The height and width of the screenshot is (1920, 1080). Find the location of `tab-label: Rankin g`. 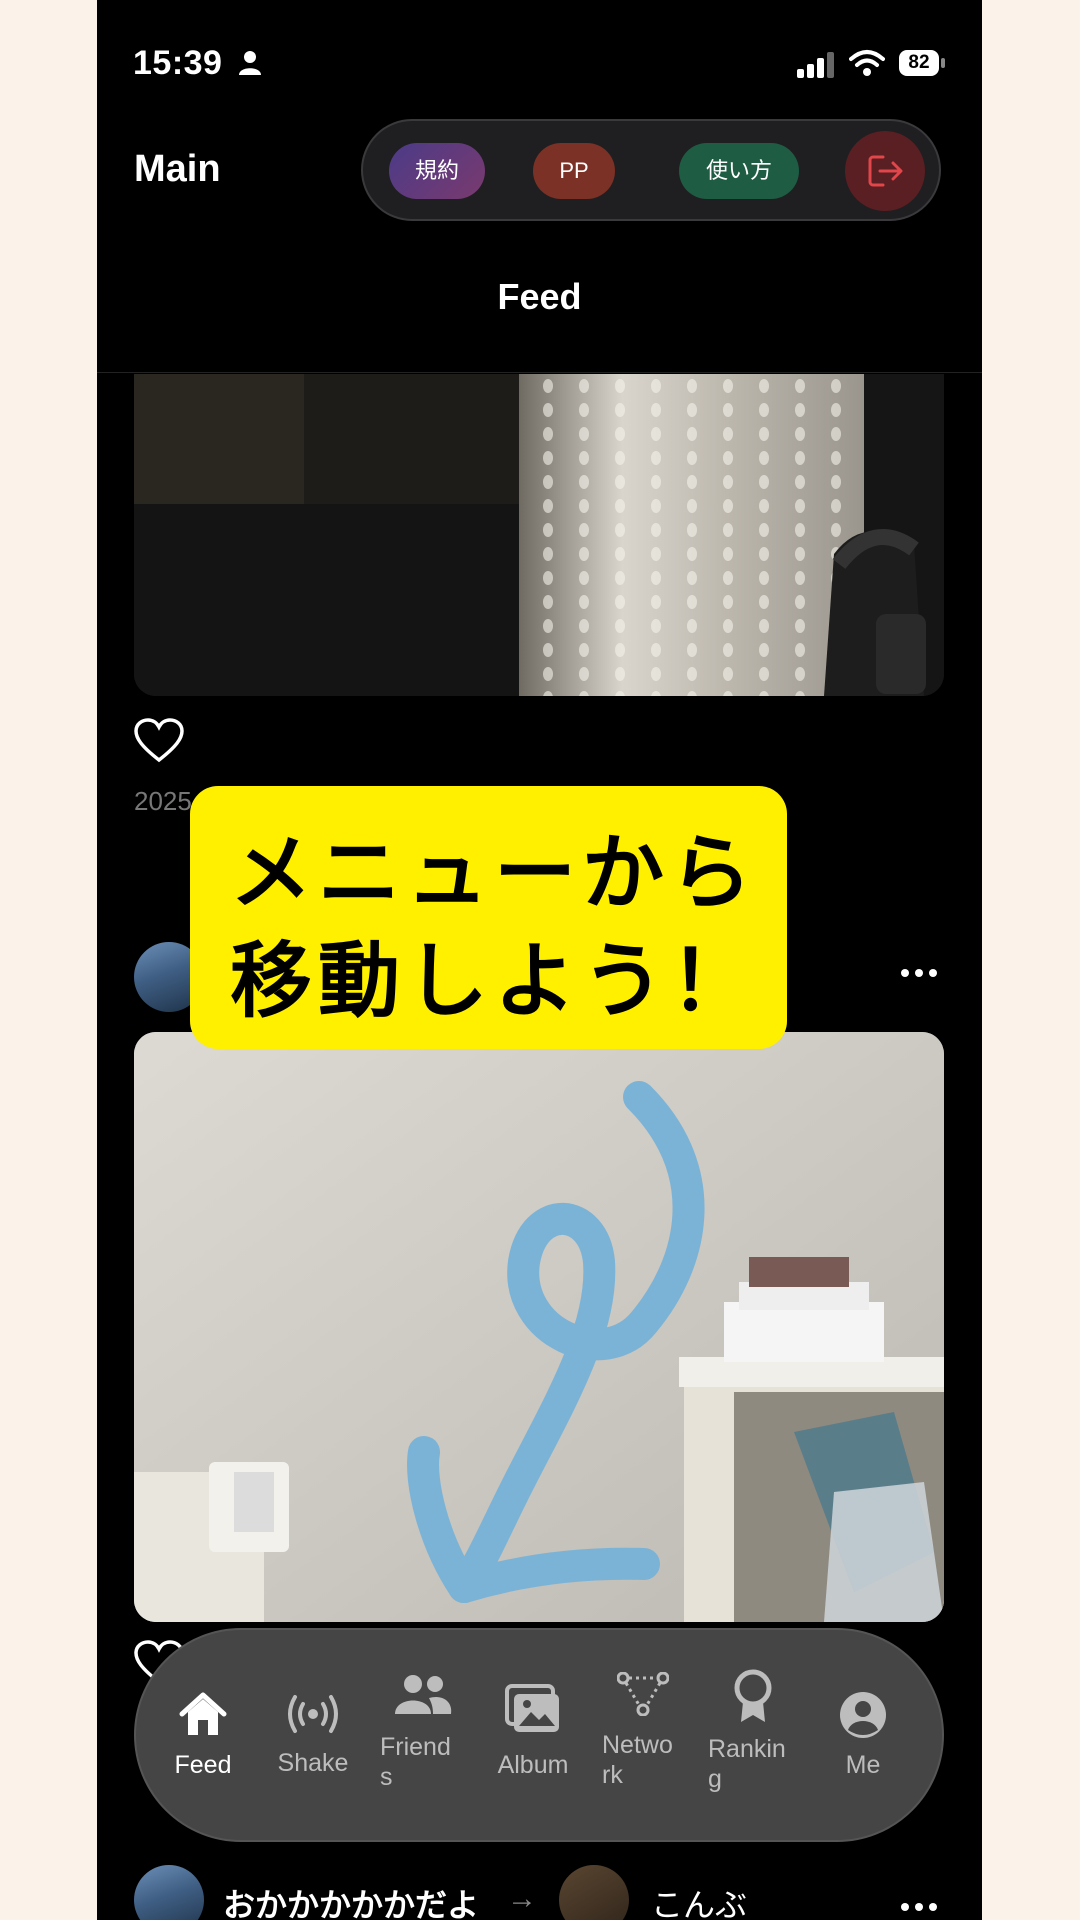

tab-label: Rankin g is located at coordinates (747, 1764).